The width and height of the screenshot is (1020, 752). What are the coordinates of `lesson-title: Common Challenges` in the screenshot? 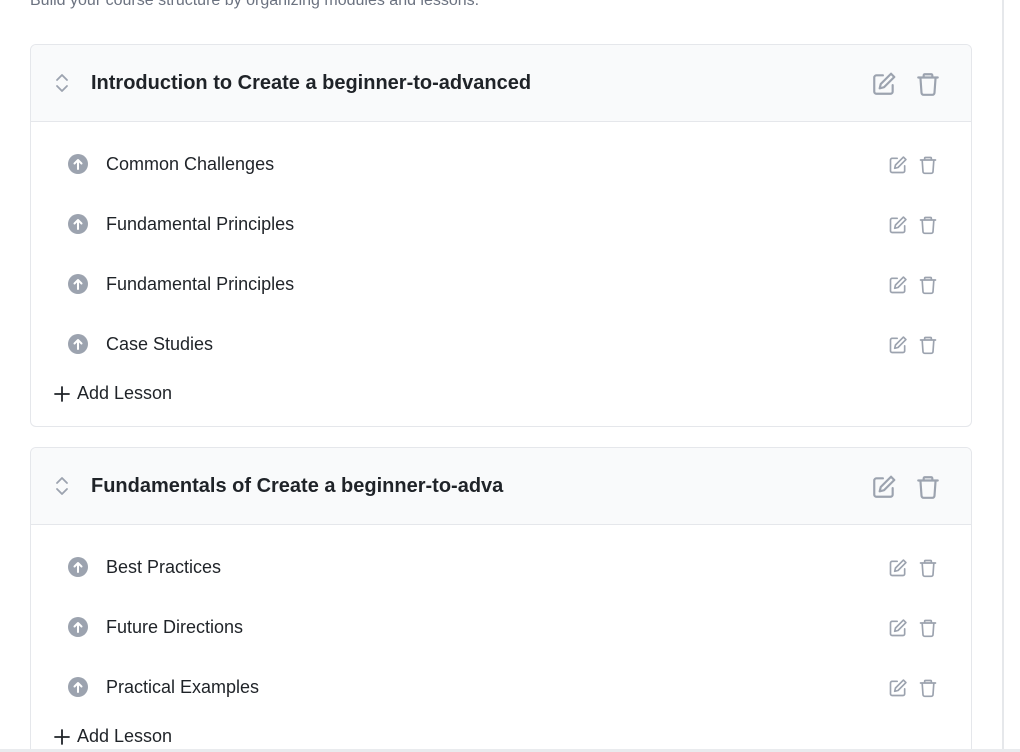 It's located at (190, 164).